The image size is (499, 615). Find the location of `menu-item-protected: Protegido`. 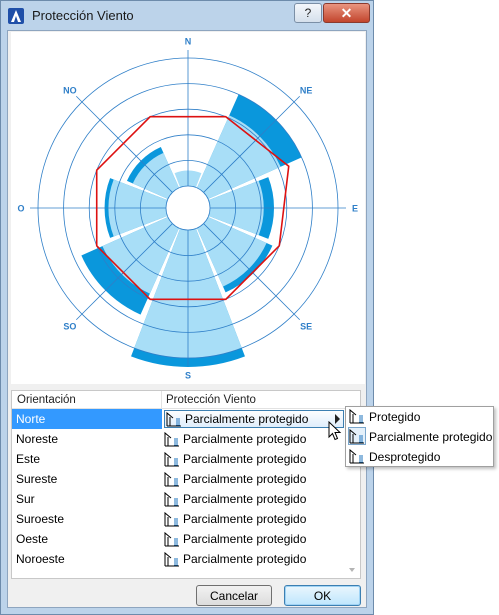

menu-item-protected: Protegido is located at coordinates (419, 417).